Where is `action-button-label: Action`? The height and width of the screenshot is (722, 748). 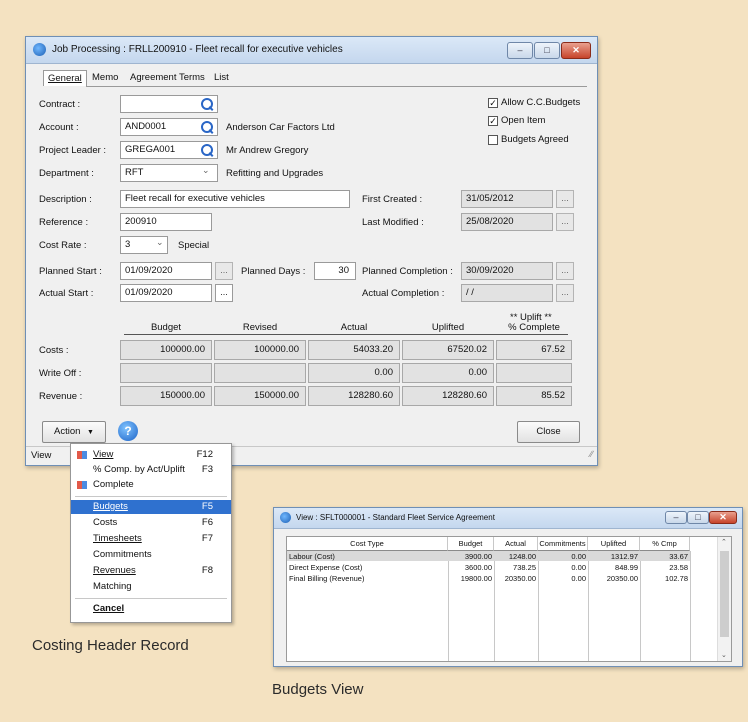
action-button-label: Action is located at coordinates (67, 431).